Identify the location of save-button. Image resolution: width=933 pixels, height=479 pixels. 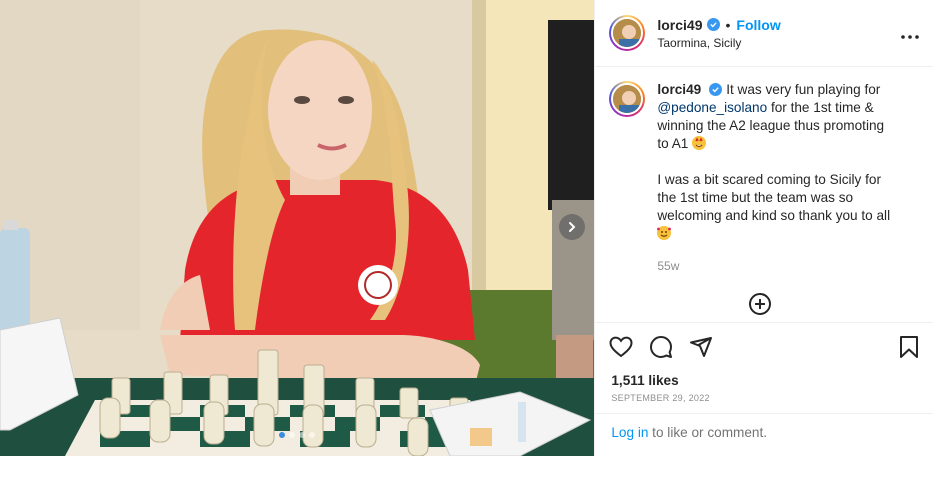
(909, 347).